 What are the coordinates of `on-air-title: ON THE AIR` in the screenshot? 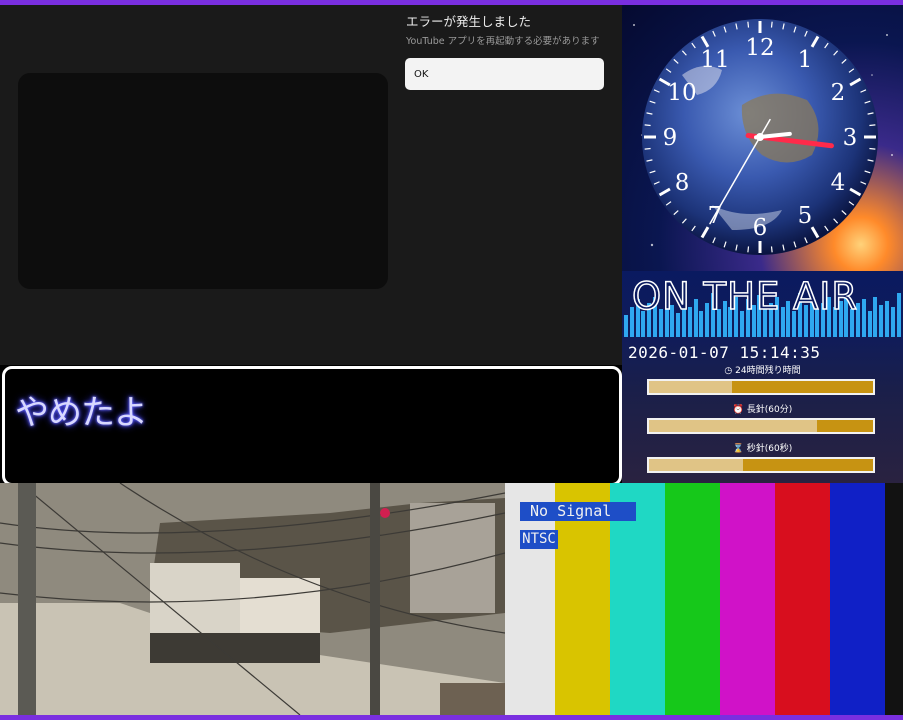 It's located at (745, 296).